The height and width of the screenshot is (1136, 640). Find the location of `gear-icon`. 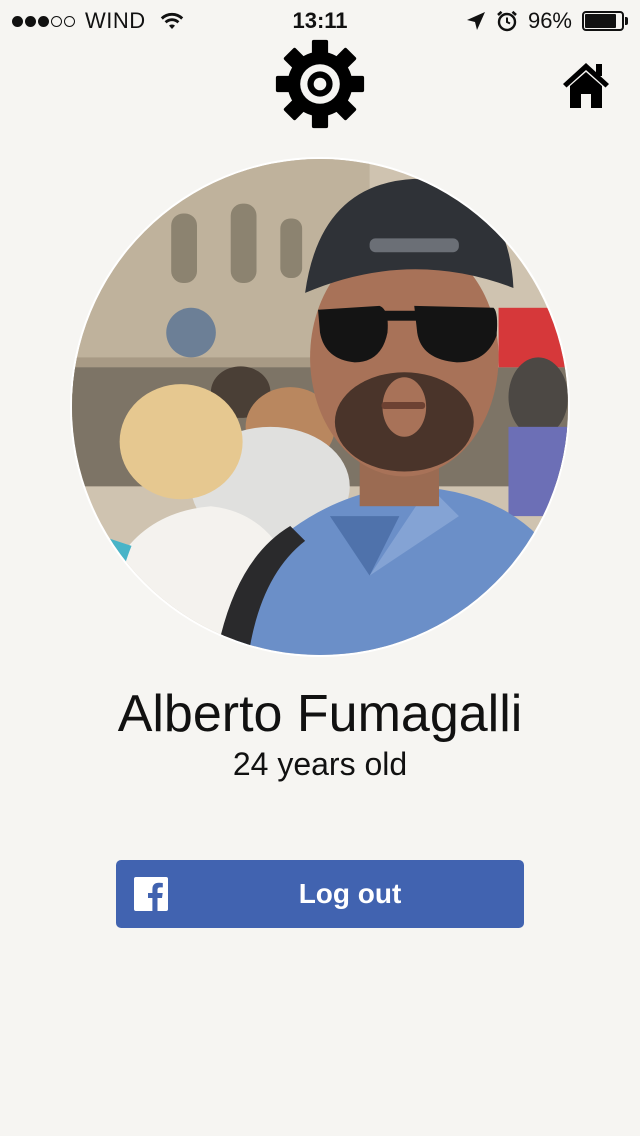

gear-icon is located at coordinates (320, 84).